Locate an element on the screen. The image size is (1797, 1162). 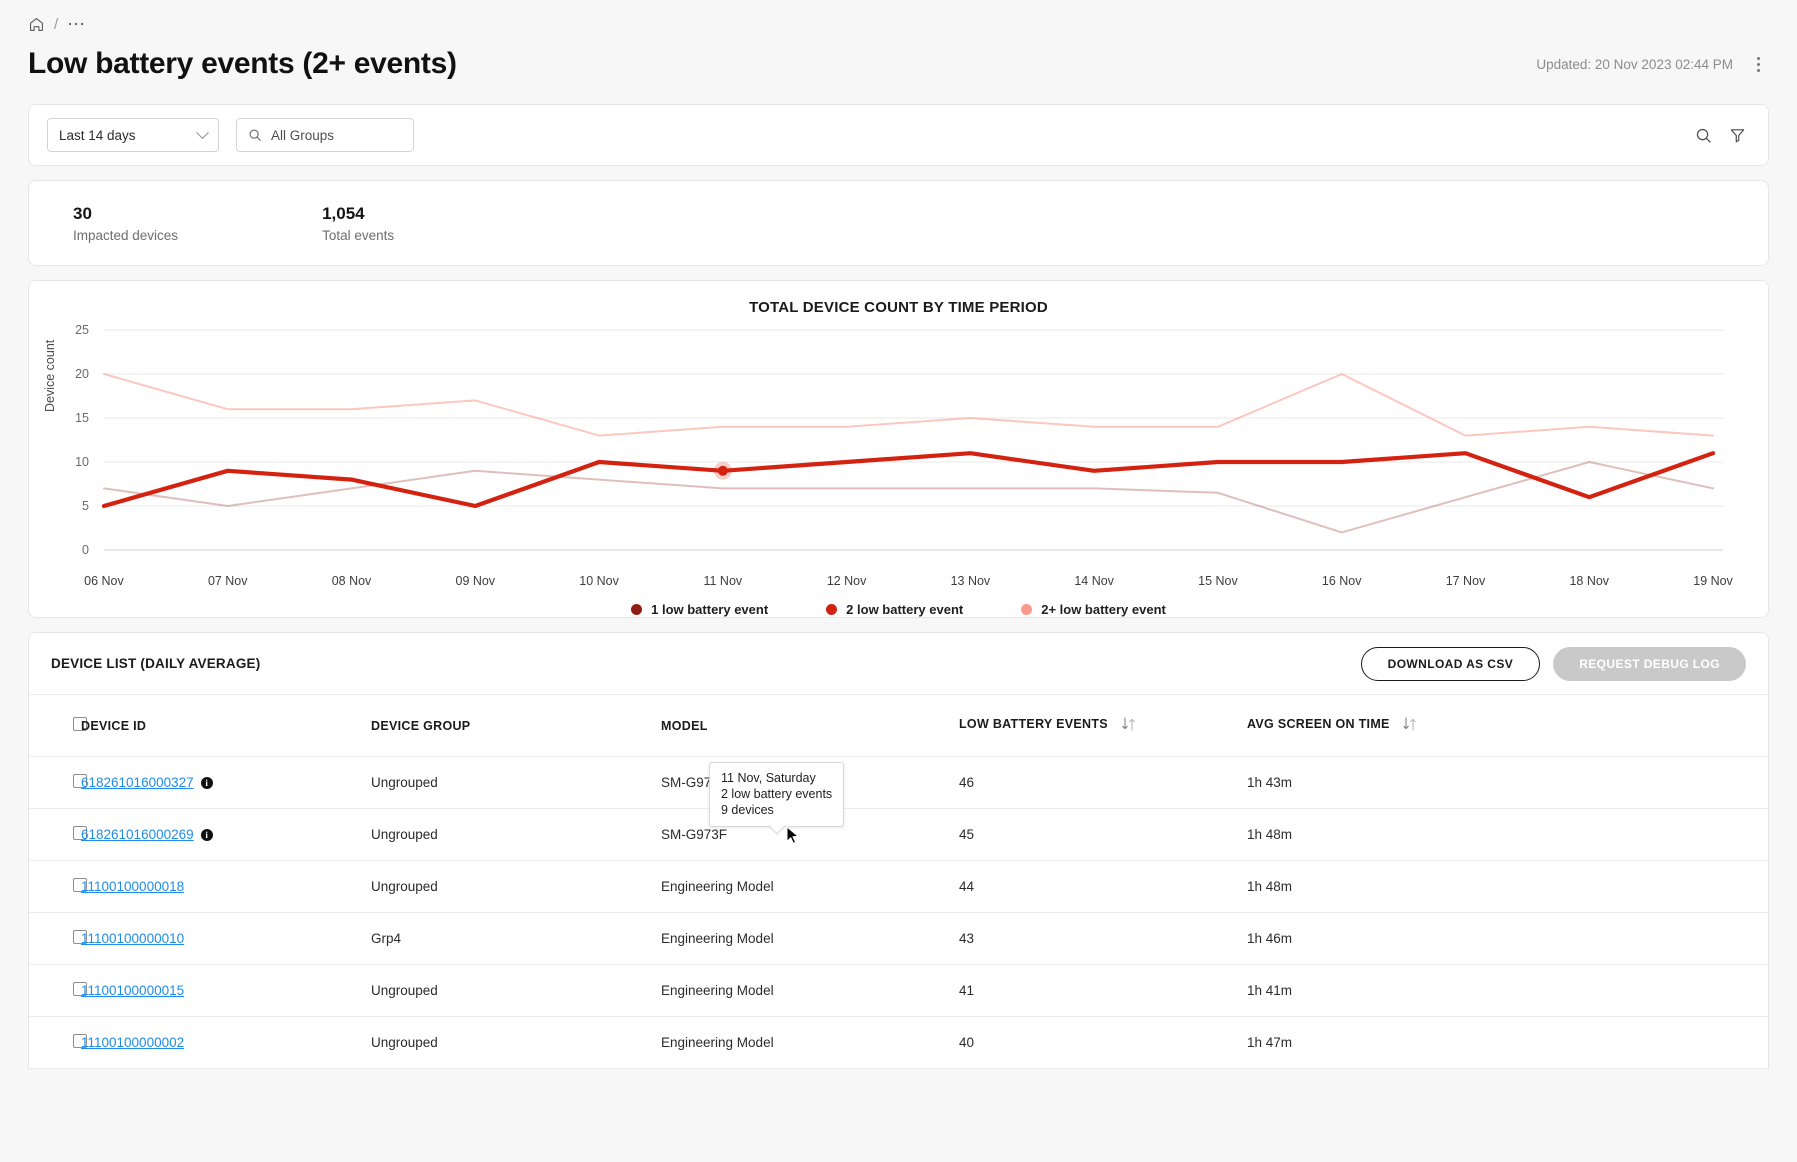
svg-text: 0 is located at coordinates (85, 550).